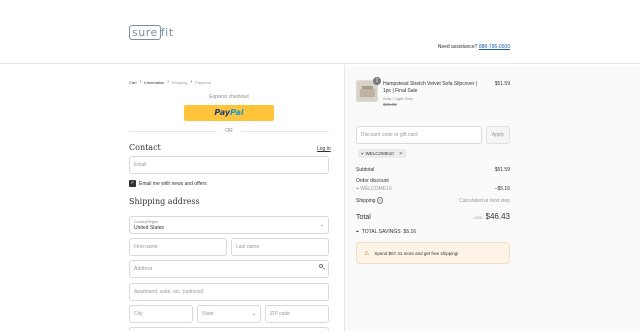 The height and width of the screenshot is (331, 640). Describe the element at coordinates (229, 292) in the screenshot. I see `apartment-field: Apartment, suite, etc. (optional)` at that location.